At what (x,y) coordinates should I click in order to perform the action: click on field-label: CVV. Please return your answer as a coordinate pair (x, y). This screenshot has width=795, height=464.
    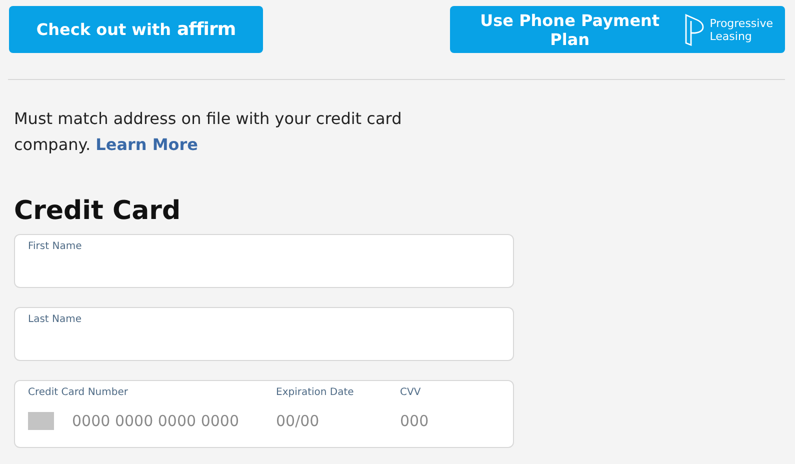
    Looking at the image, I should click on (411, 392).